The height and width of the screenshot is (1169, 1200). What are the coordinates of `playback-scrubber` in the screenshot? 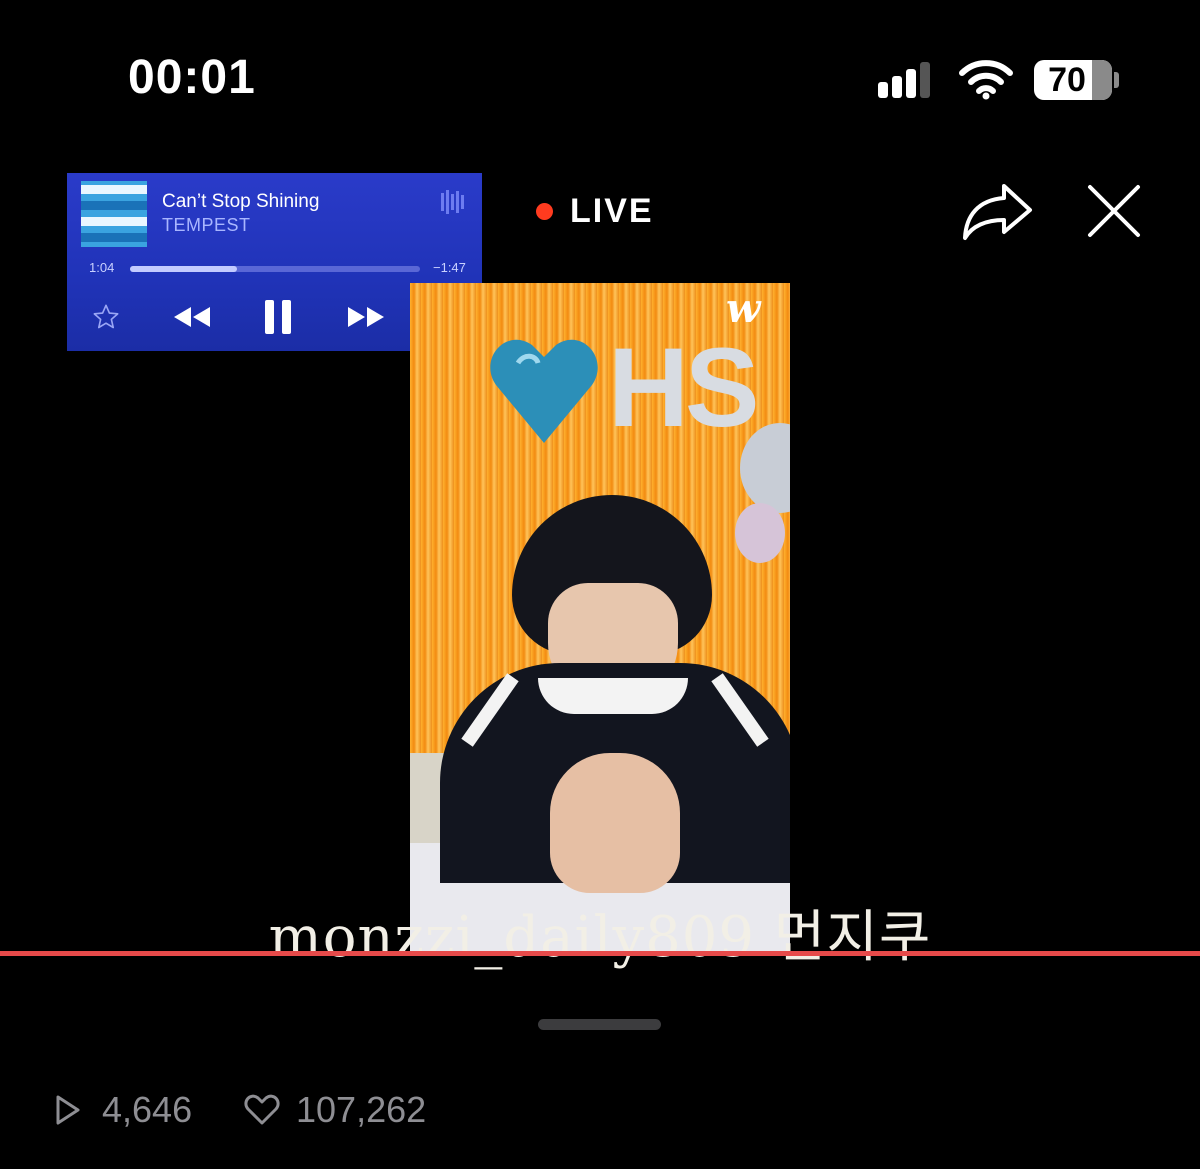 It's located at (275, 269).